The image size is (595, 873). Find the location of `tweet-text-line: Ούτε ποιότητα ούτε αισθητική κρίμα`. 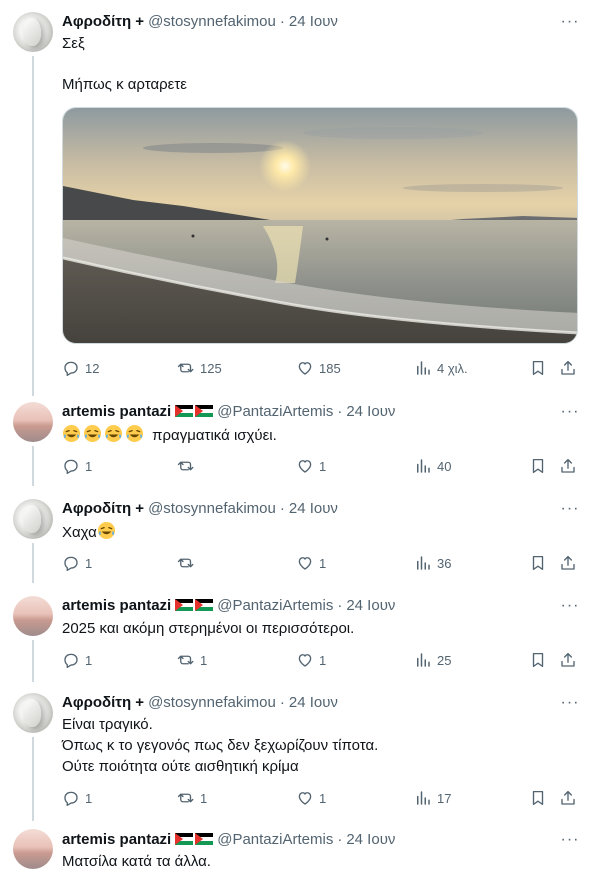

tweet-text-line: Ούτε ποιότητα ούτε αισθητική κρίμα is located at coordinates (180, 766).